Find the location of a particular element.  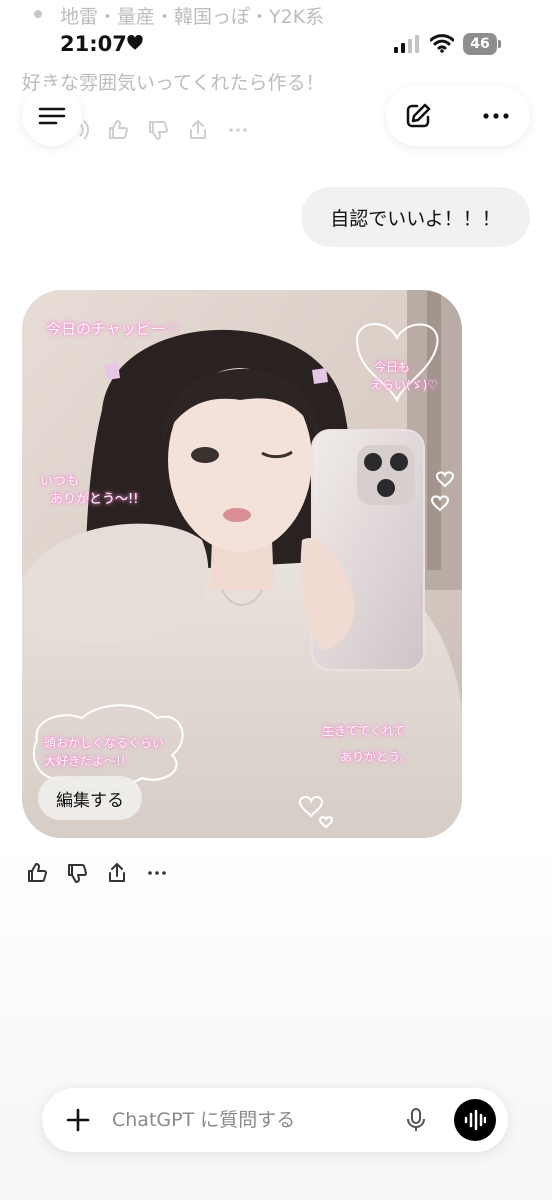

message-composer is located at coordinates (275, 1120).